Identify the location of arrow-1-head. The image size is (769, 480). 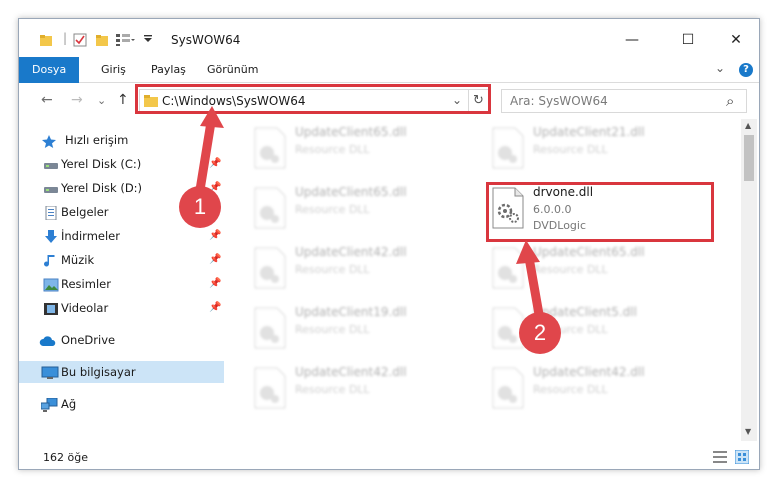
(212, 117).